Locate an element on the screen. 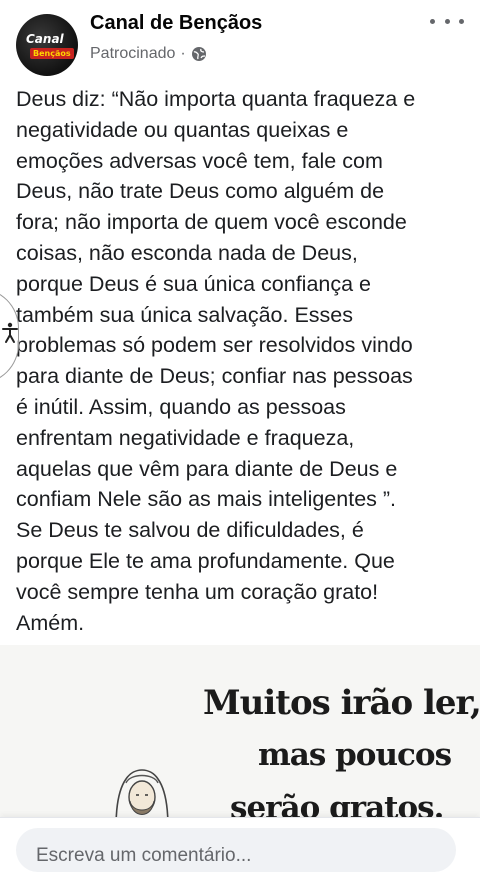  image-text-line-1: Muitos irão ler, is located at coordinates (341, 703).